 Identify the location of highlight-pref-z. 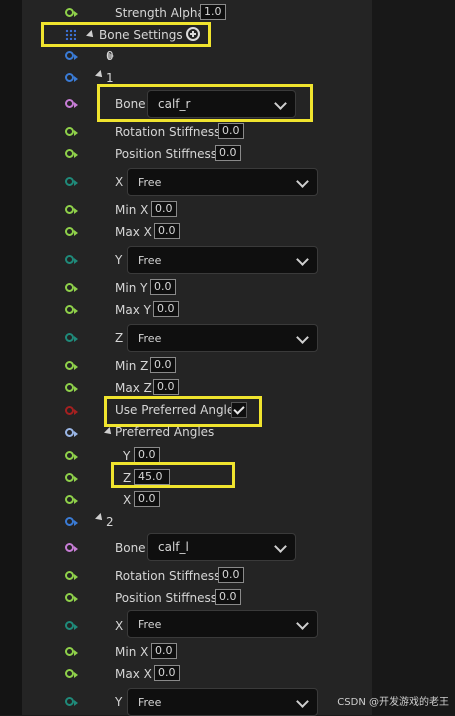
(173, 475).